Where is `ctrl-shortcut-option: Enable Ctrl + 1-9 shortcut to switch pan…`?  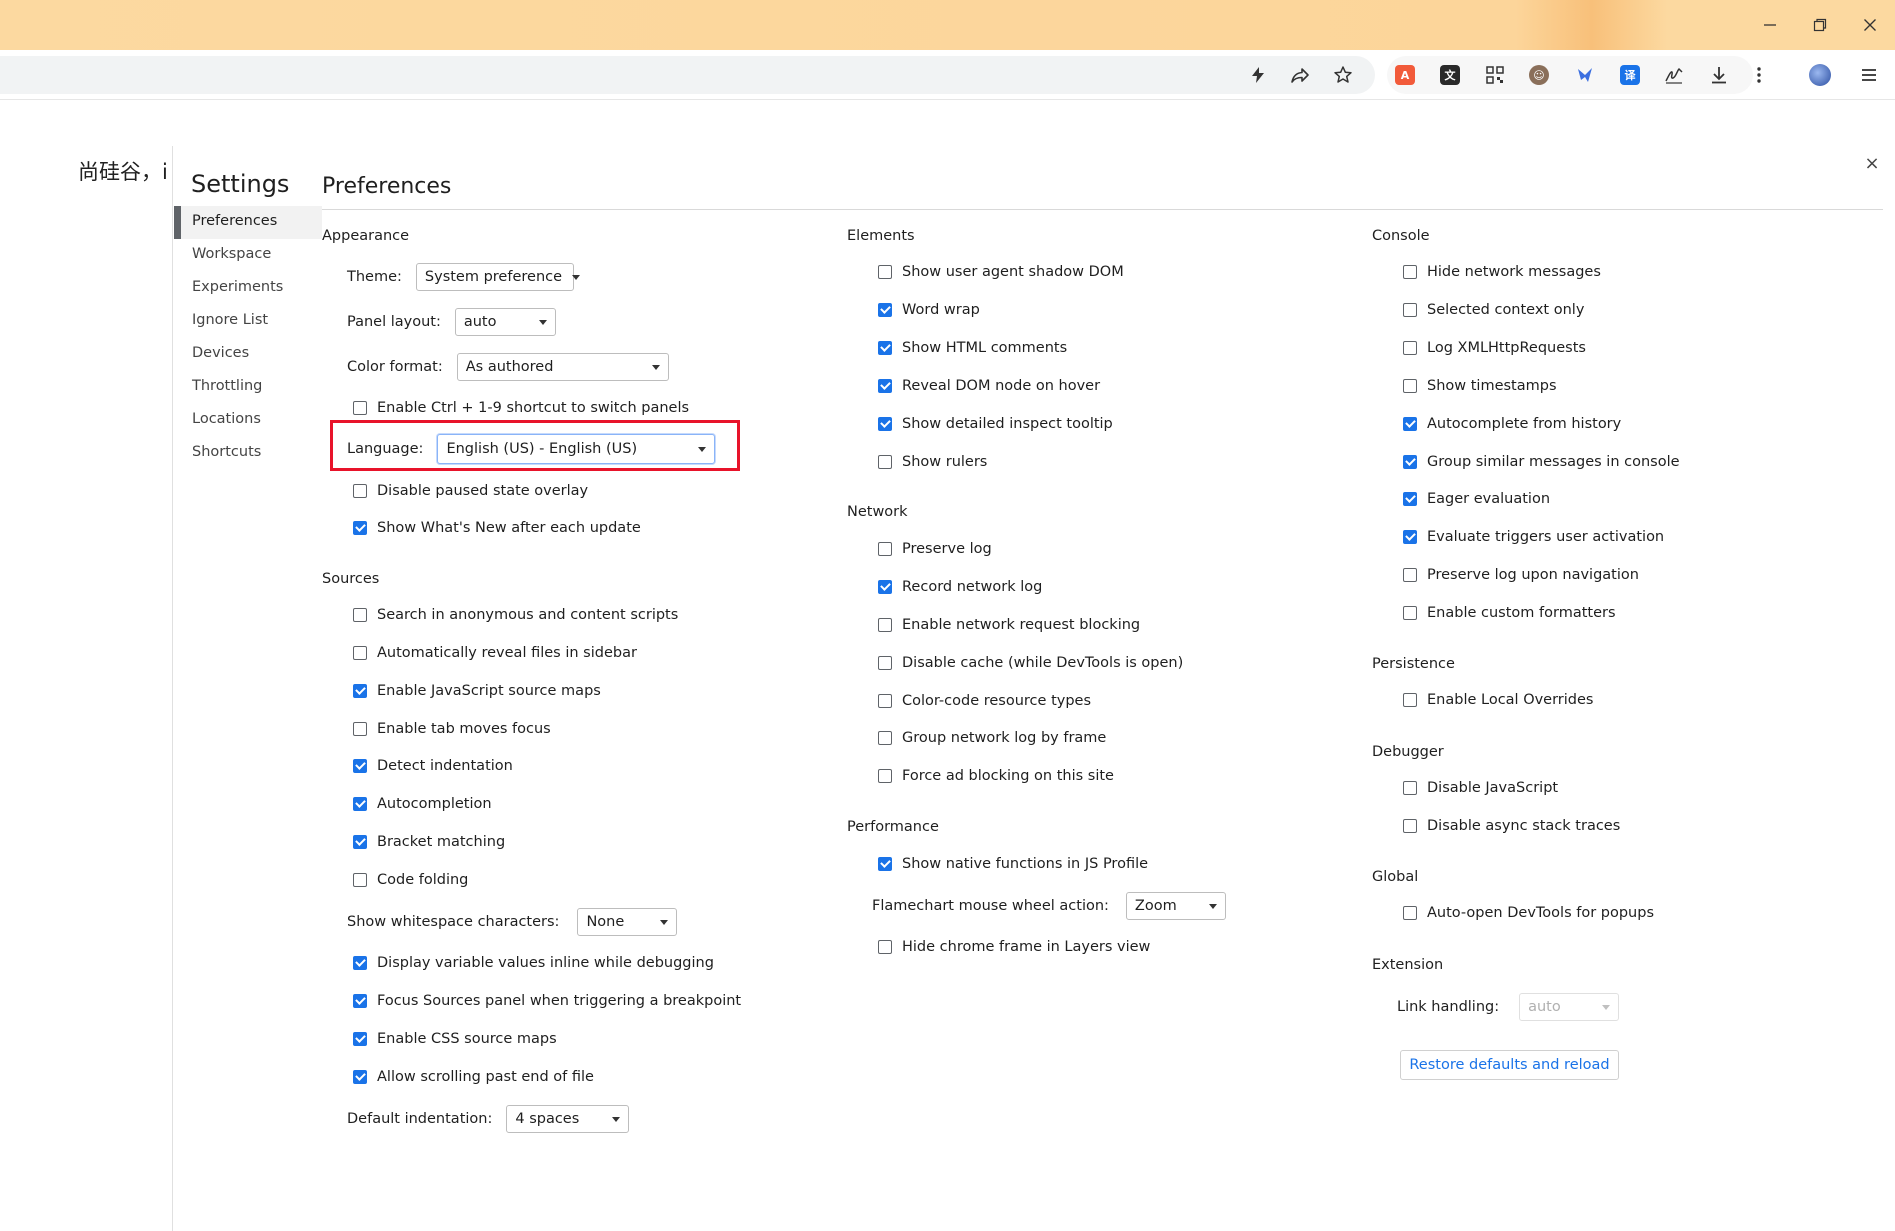 ctrl-shortcut-option: Enable Ctrl + 1-9 shortcut to switch pan… is located at coordinates (521, 408).